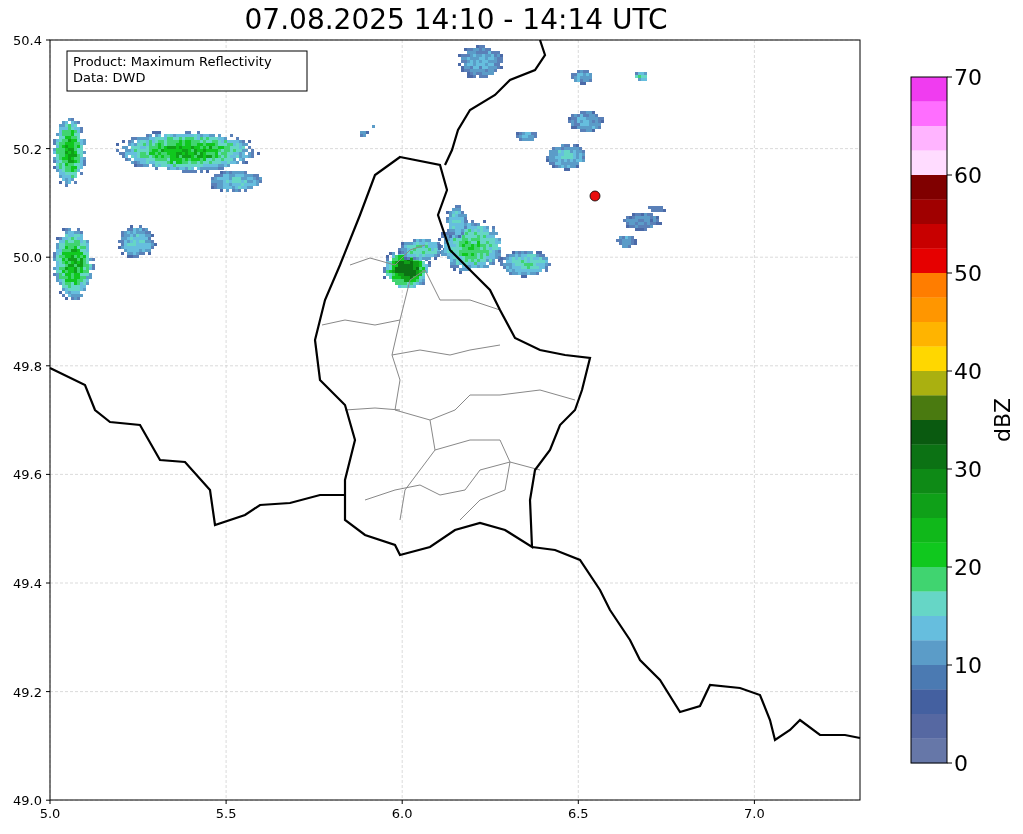 Image resolution: width=1023 pixels, height=834 pixels. Describe the element at coordinates (172, 61) in the screenshot. I see `info-text: Product: Maximum Reflectivity` at that location.